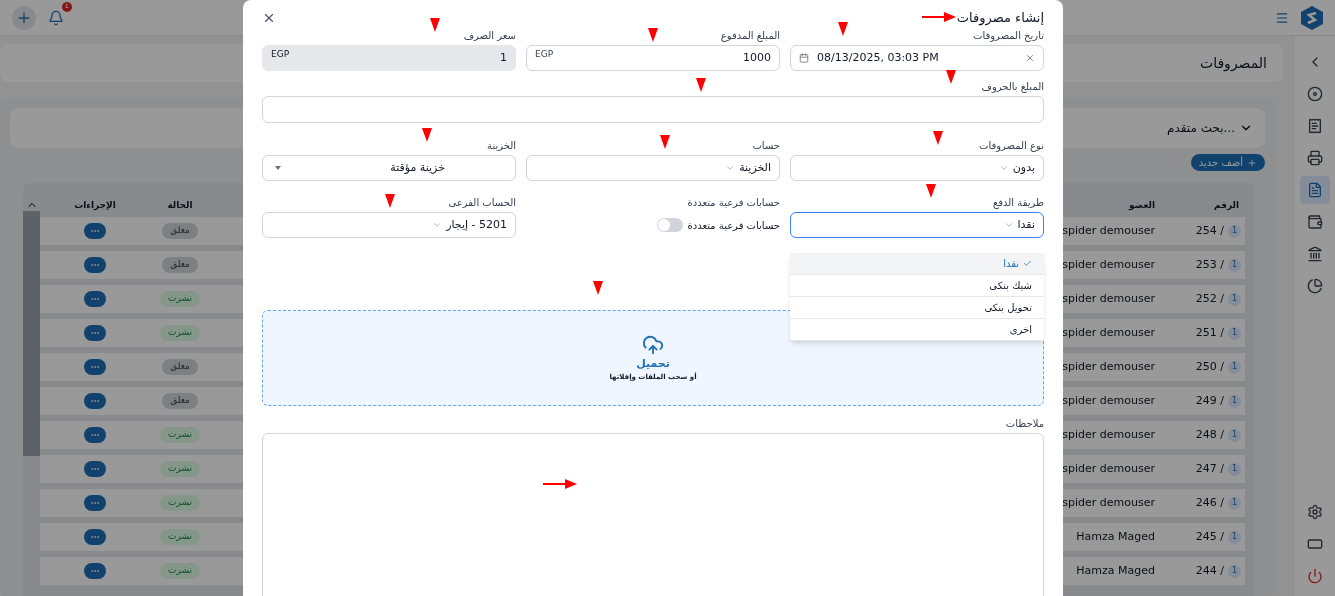 Image resolution: width=1335 pixels, height=596 pixels. Describe the element at coordinates (917, 286) in the screenshot. I see `dropdown-option: شيك بنكى` at that location.